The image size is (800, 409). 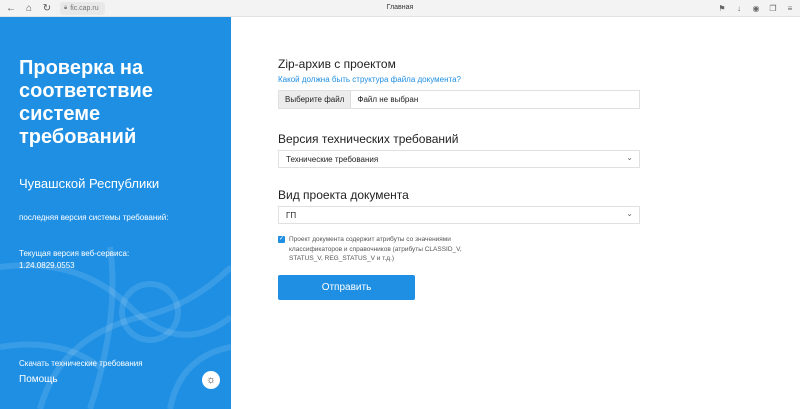 What do you see at coordinates (281, 239) in the screenshot?
I see `attributes-checkbox: ✓` at bounding box center [281, 239].